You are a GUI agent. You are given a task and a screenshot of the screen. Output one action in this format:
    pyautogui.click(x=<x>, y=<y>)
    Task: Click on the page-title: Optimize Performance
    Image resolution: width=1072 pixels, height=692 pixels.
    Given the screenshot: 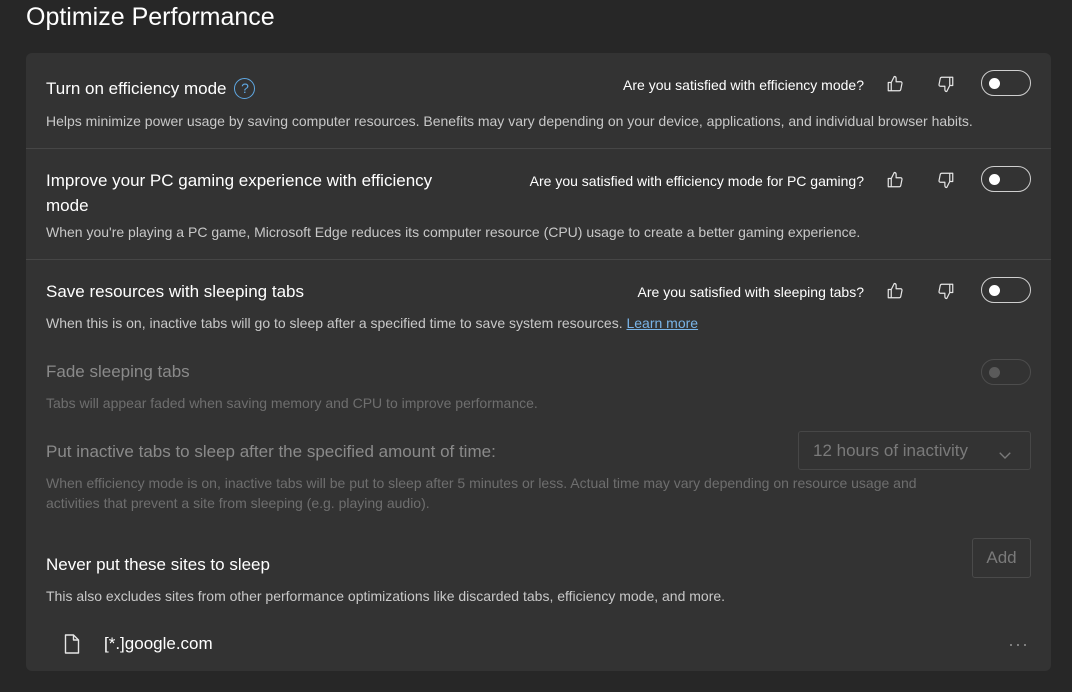 What is the action you would take?
    pyautogui.click(x=150, y=17)
    